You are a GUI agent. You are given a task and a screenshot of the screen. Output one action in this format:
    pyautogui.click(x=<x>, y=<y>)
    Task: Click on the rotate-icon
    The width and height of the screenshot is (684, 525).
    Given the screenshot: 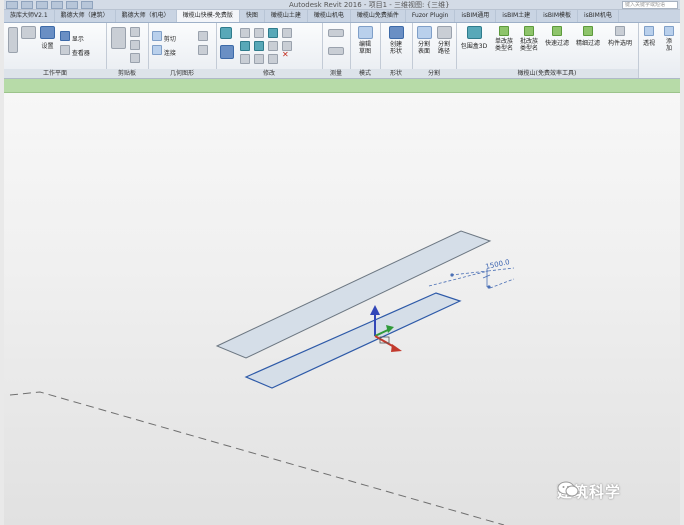 What is the action you would take?
    pyautogui.click(x=259, y=46)
    